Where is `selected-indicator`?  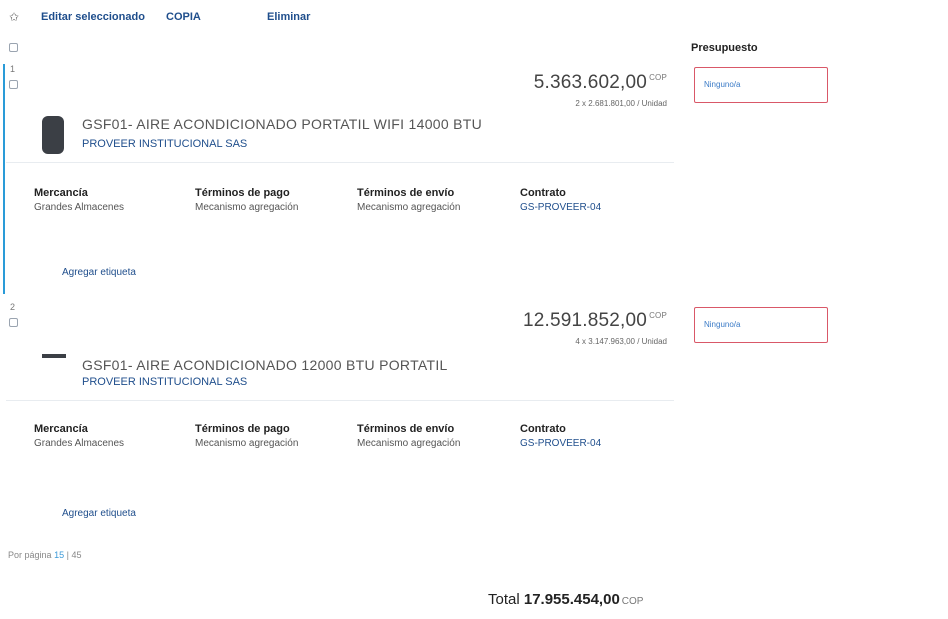 selected-indicator is located at coordinates (4, 179).